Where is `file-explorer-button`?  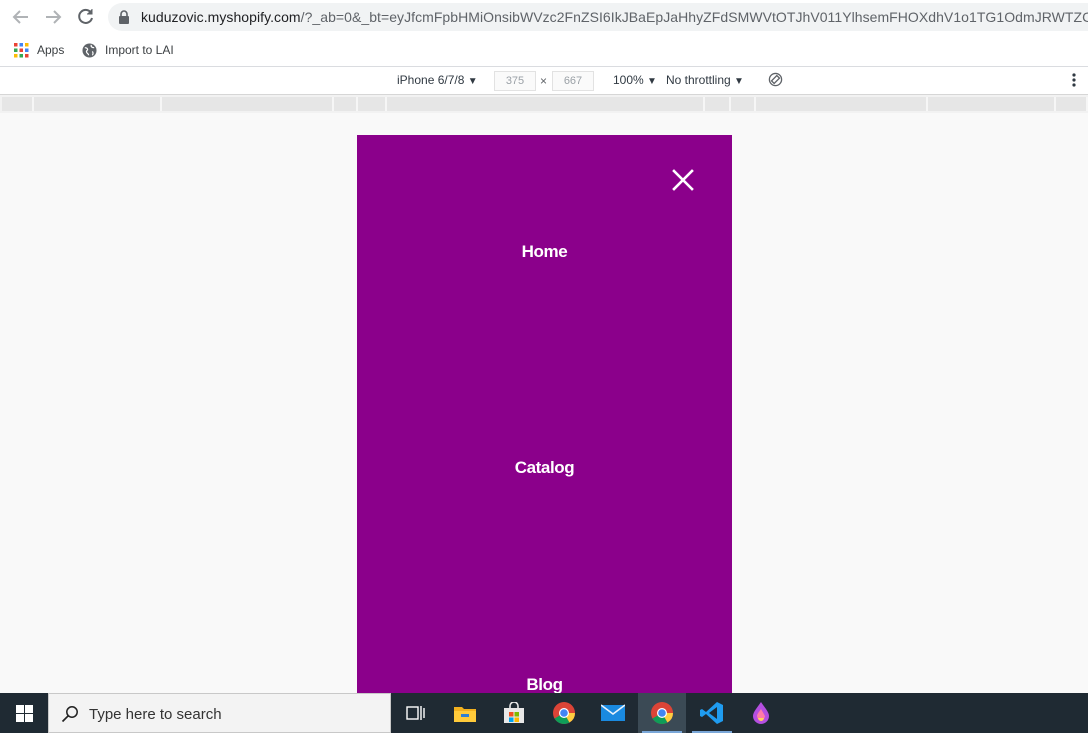 file-explorer-button is located at coordinates (465, 713).